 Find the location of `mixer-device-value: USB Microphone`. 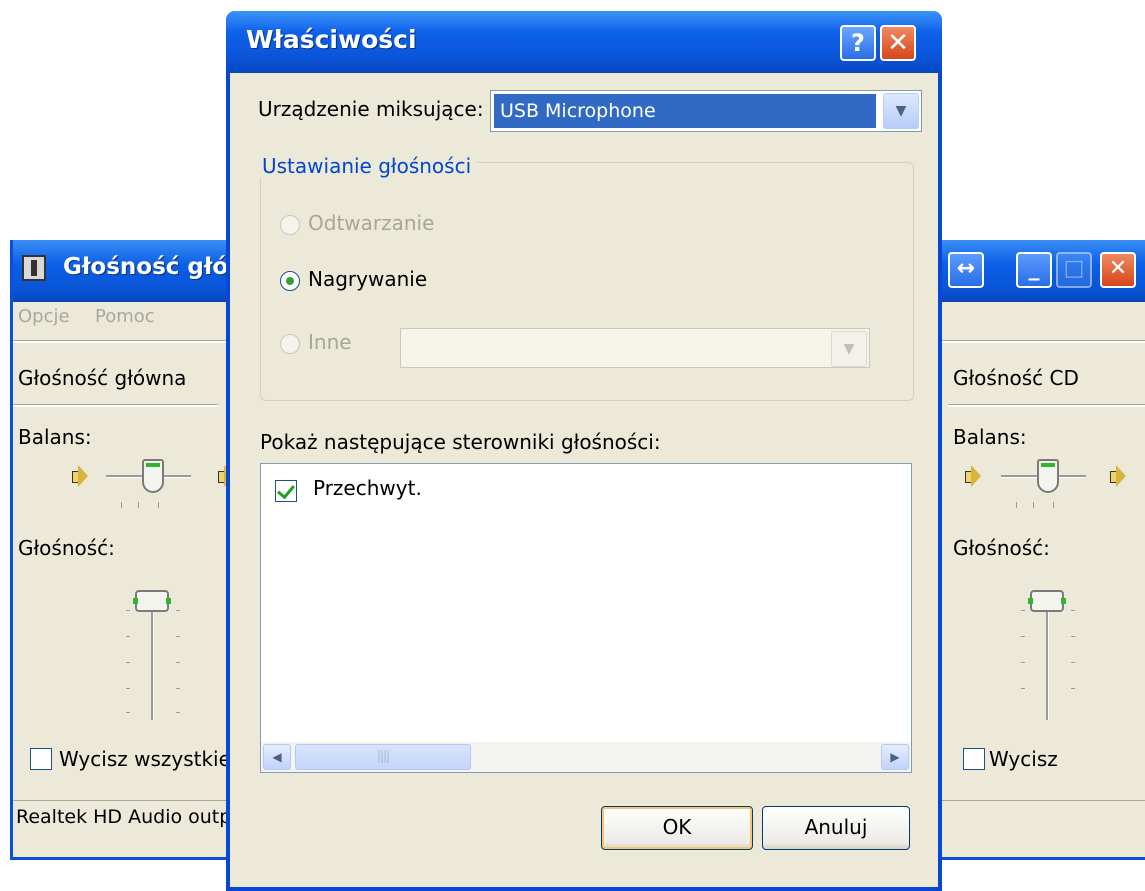

mixer-device-value: USB Microphone is located at coordinates (685, 111).